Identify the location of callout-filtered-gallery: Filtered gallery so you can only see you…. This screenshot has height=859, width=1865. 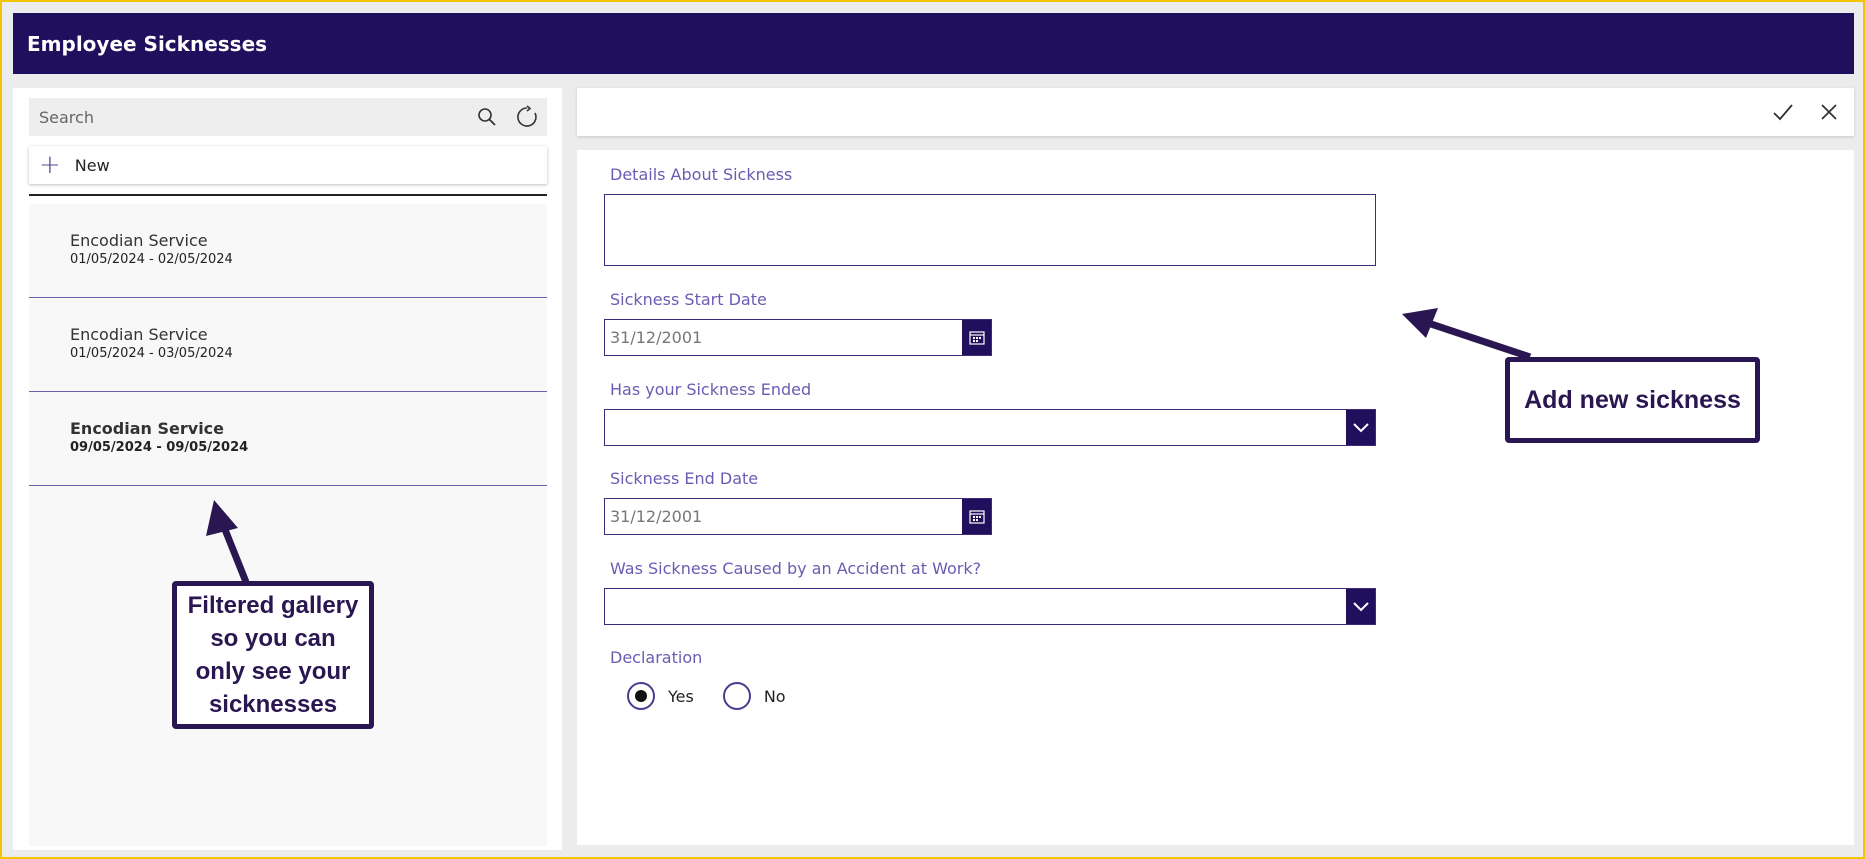
(273, 655).